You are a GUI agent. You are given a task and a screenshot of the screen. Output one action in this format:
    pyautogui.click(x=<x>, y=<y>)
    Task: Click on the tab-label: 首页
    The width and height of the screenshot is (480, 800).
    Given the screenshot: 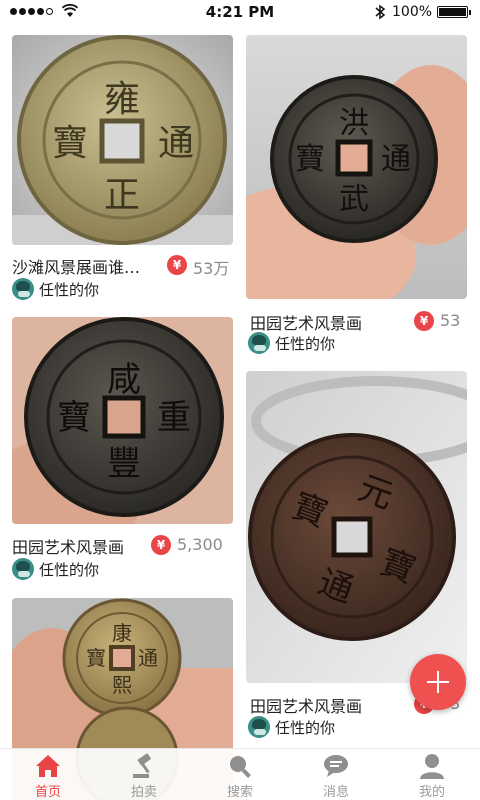 What is the action you would take?
    pyautogui.click(x=47, y=792)
    